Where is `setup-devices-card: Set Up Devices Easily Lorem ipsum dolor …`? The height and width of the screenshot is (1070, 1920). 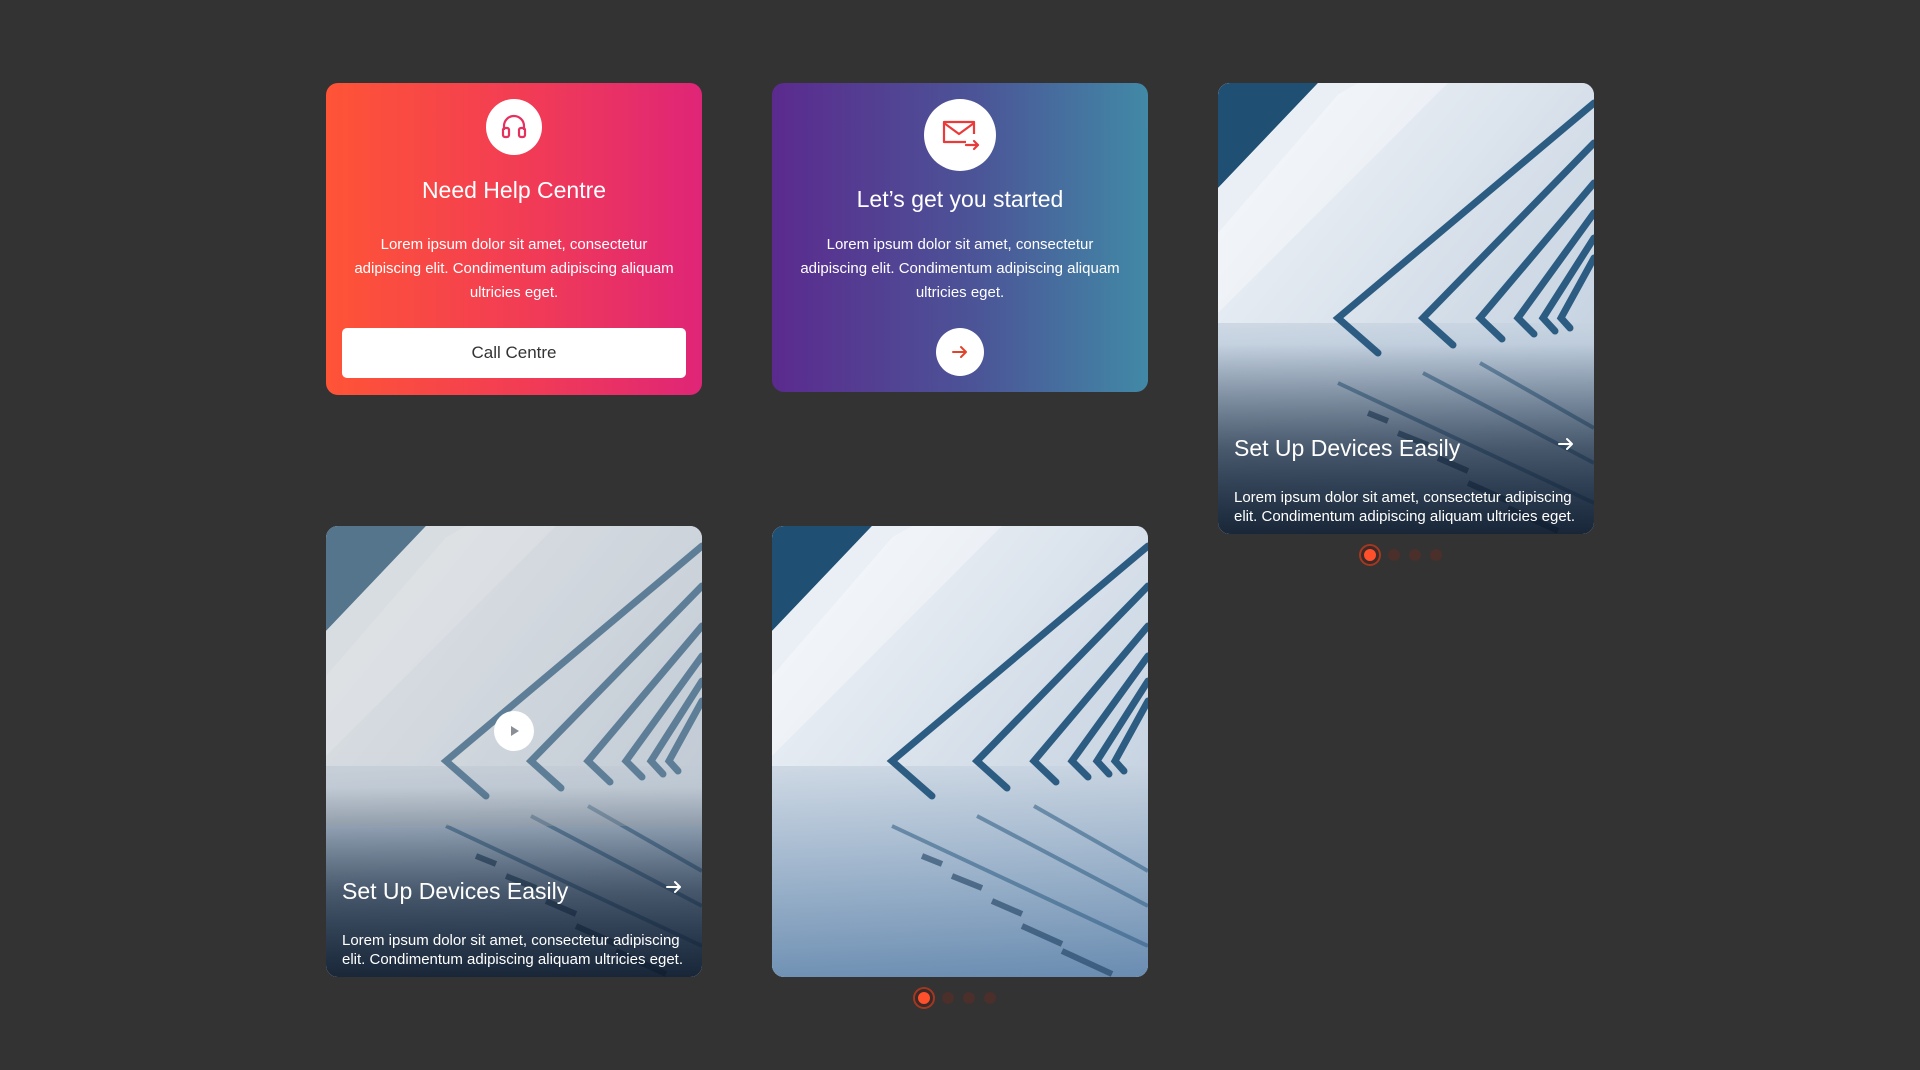 setup-devices-card: Set Up Devices Easily Lorem ipsum dolor … is located at coordinates (1406, 308).